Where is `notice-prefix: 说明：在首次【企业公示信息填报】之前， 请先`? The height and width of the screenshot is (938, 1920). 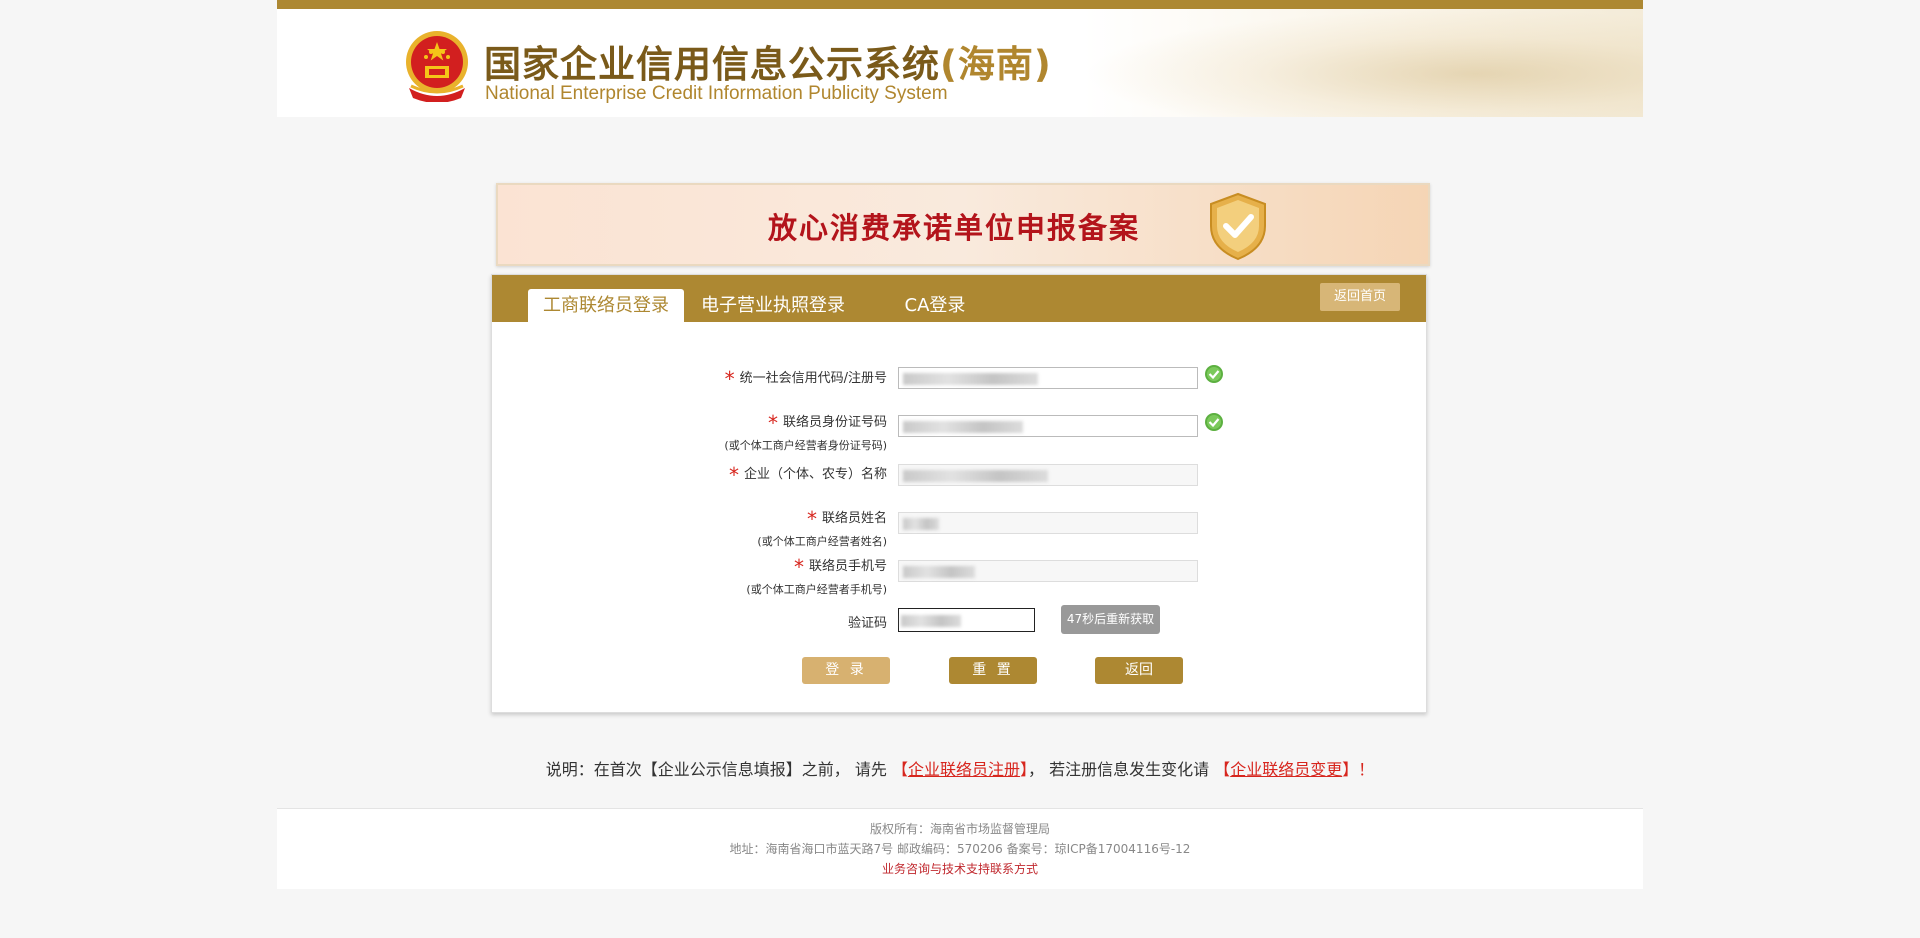 notice-prefix: 说明：在首次【企业公示信息填报】之前， 请先 is located at coordinates (716, 769).